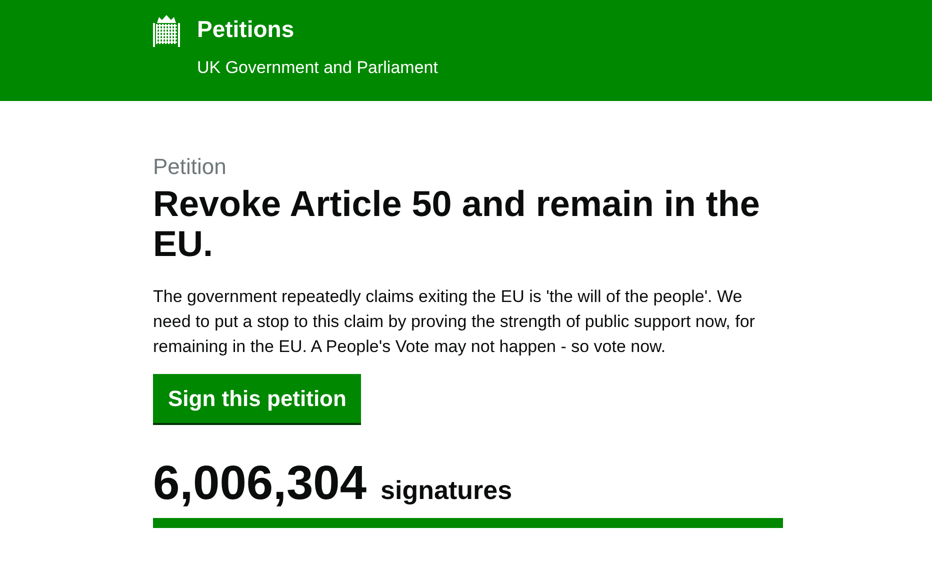 Image resolution: width=932 pixels, height=574 pixels. Describe the element at coordinates (446, 490) in the screenshot. I see `signature-label: signatures` at that location.